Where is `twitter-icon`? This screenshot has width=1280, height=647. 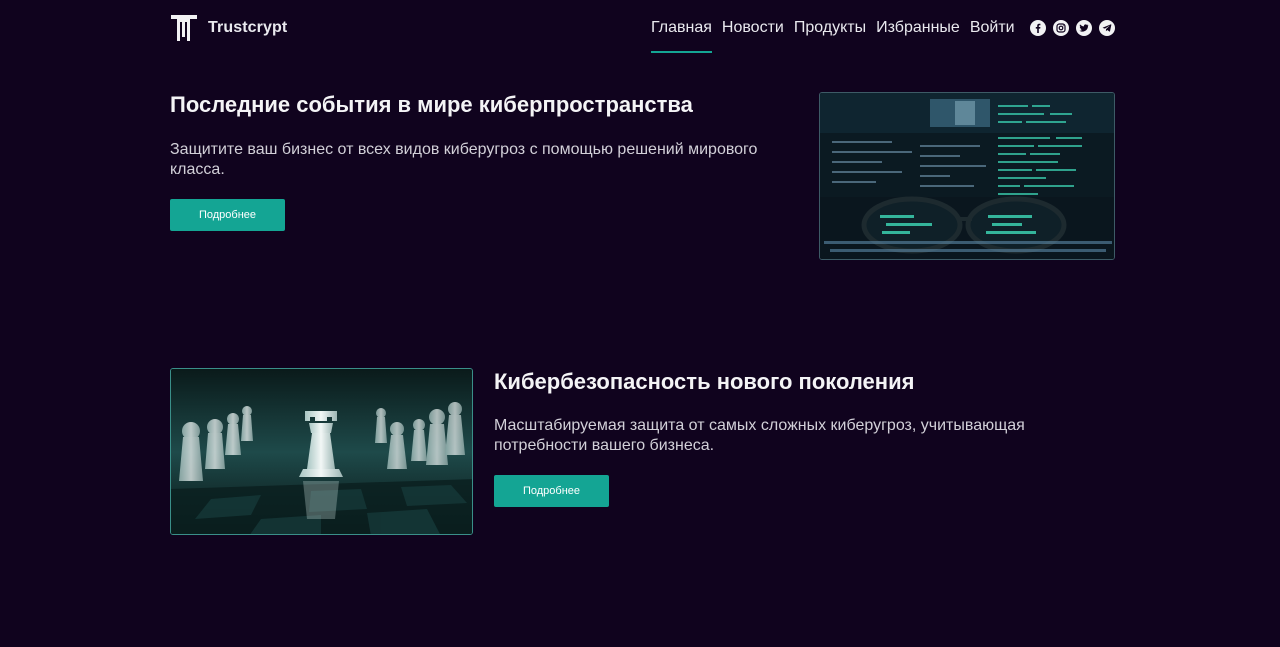
twitter-icon is located at coordinates (1084, 28).